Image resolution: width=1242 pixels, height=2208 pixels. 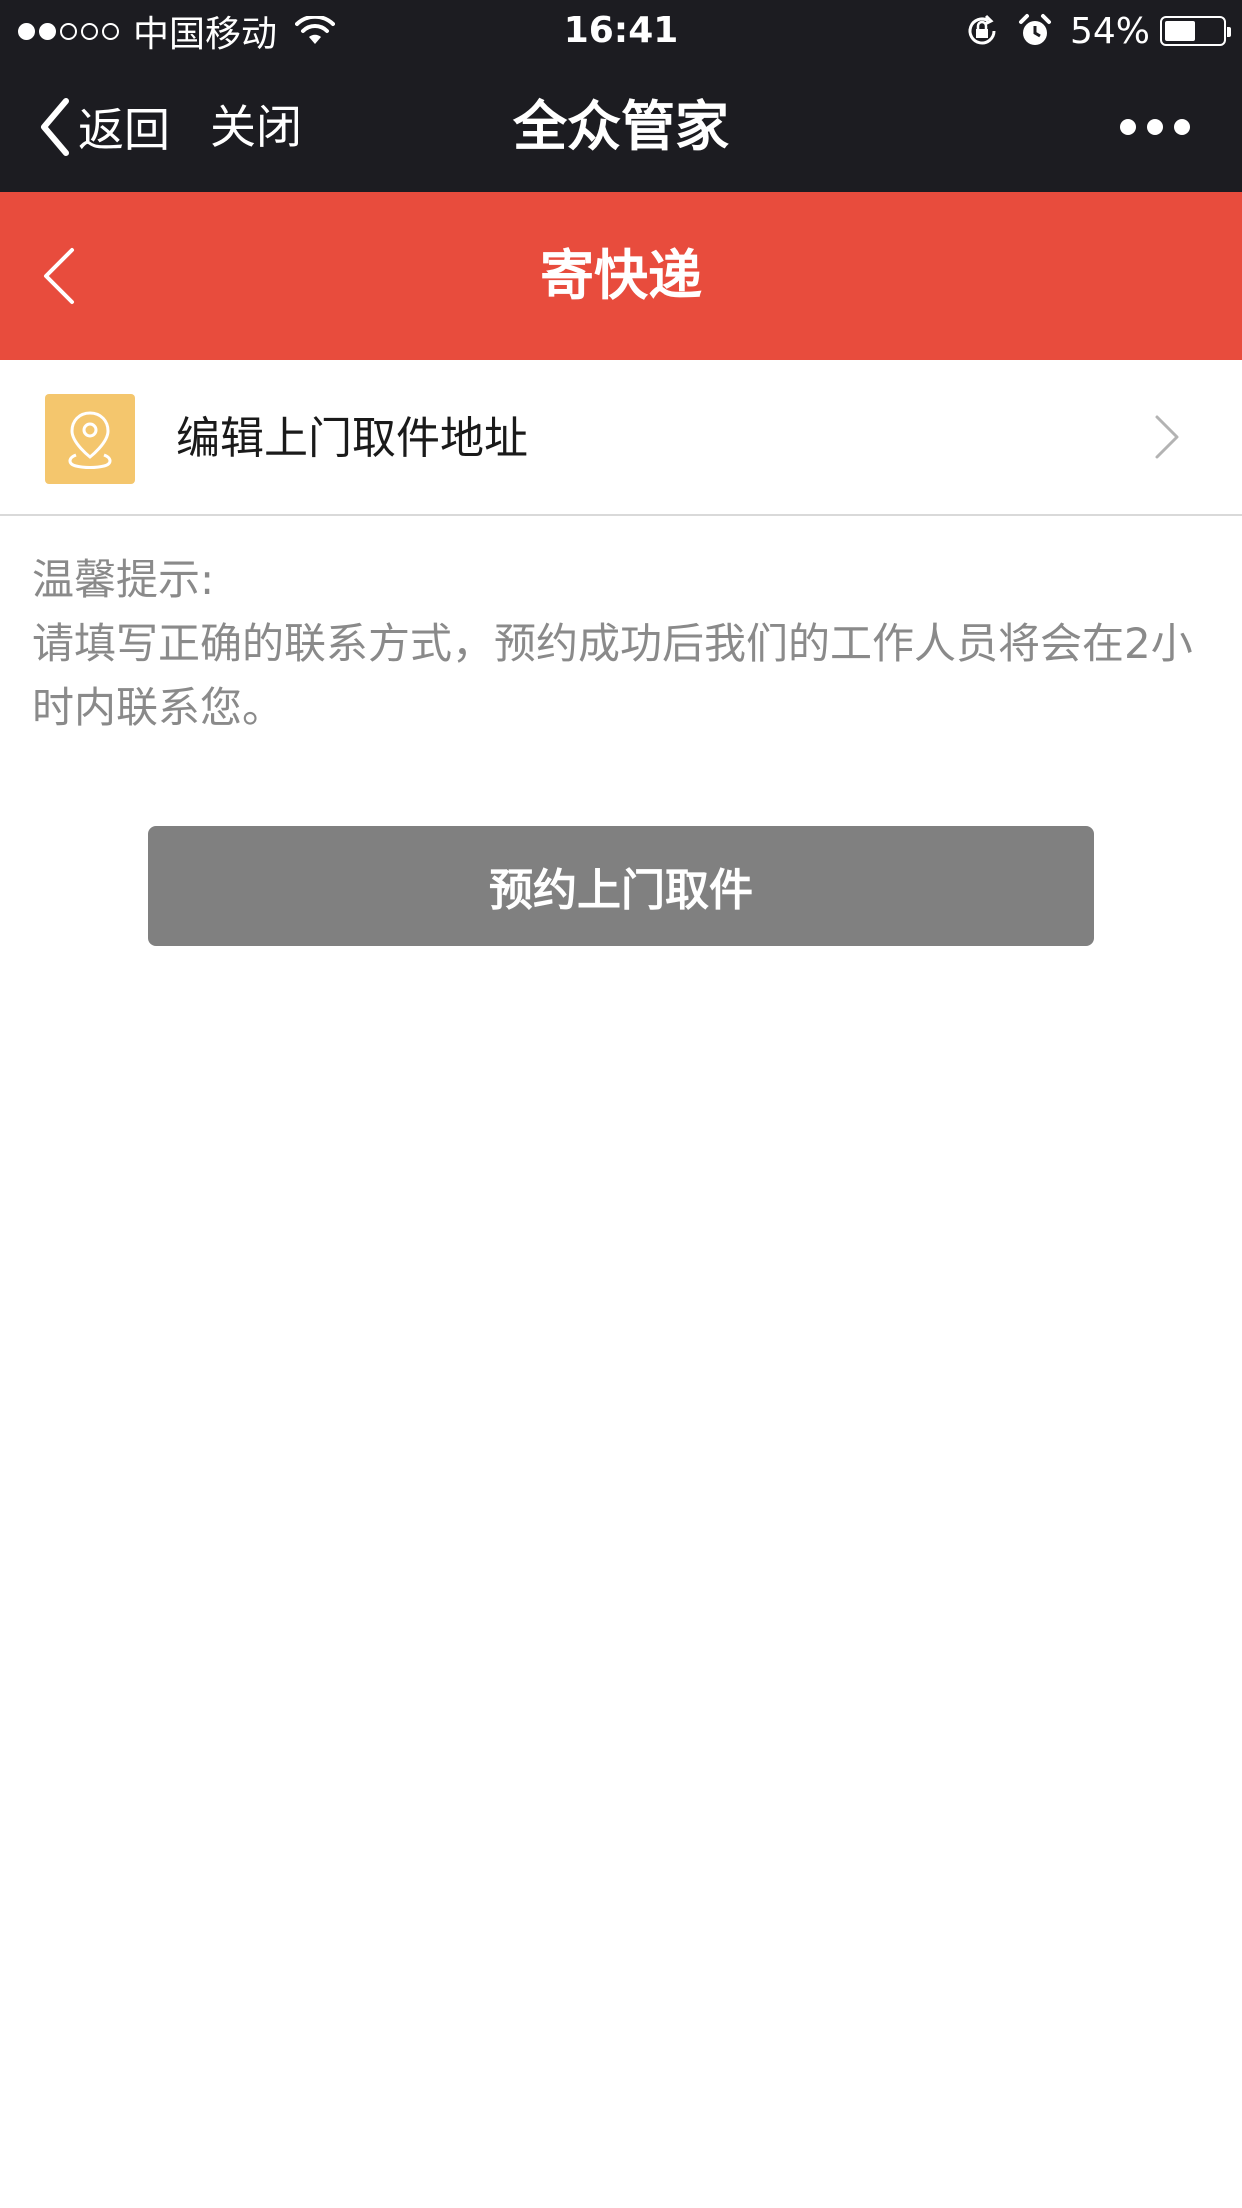 What do you see at coordinates (352, 438) in the screenshot?
I see `edit-address-label: 编辑上门取件地址` at bounding box center [352, 438].